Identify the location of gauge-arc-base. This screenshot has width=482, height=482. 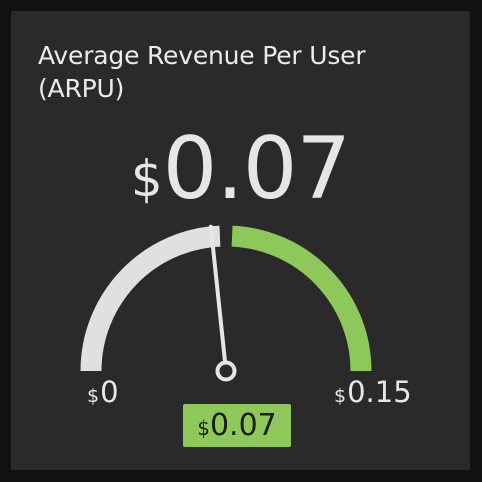
(150, 298).